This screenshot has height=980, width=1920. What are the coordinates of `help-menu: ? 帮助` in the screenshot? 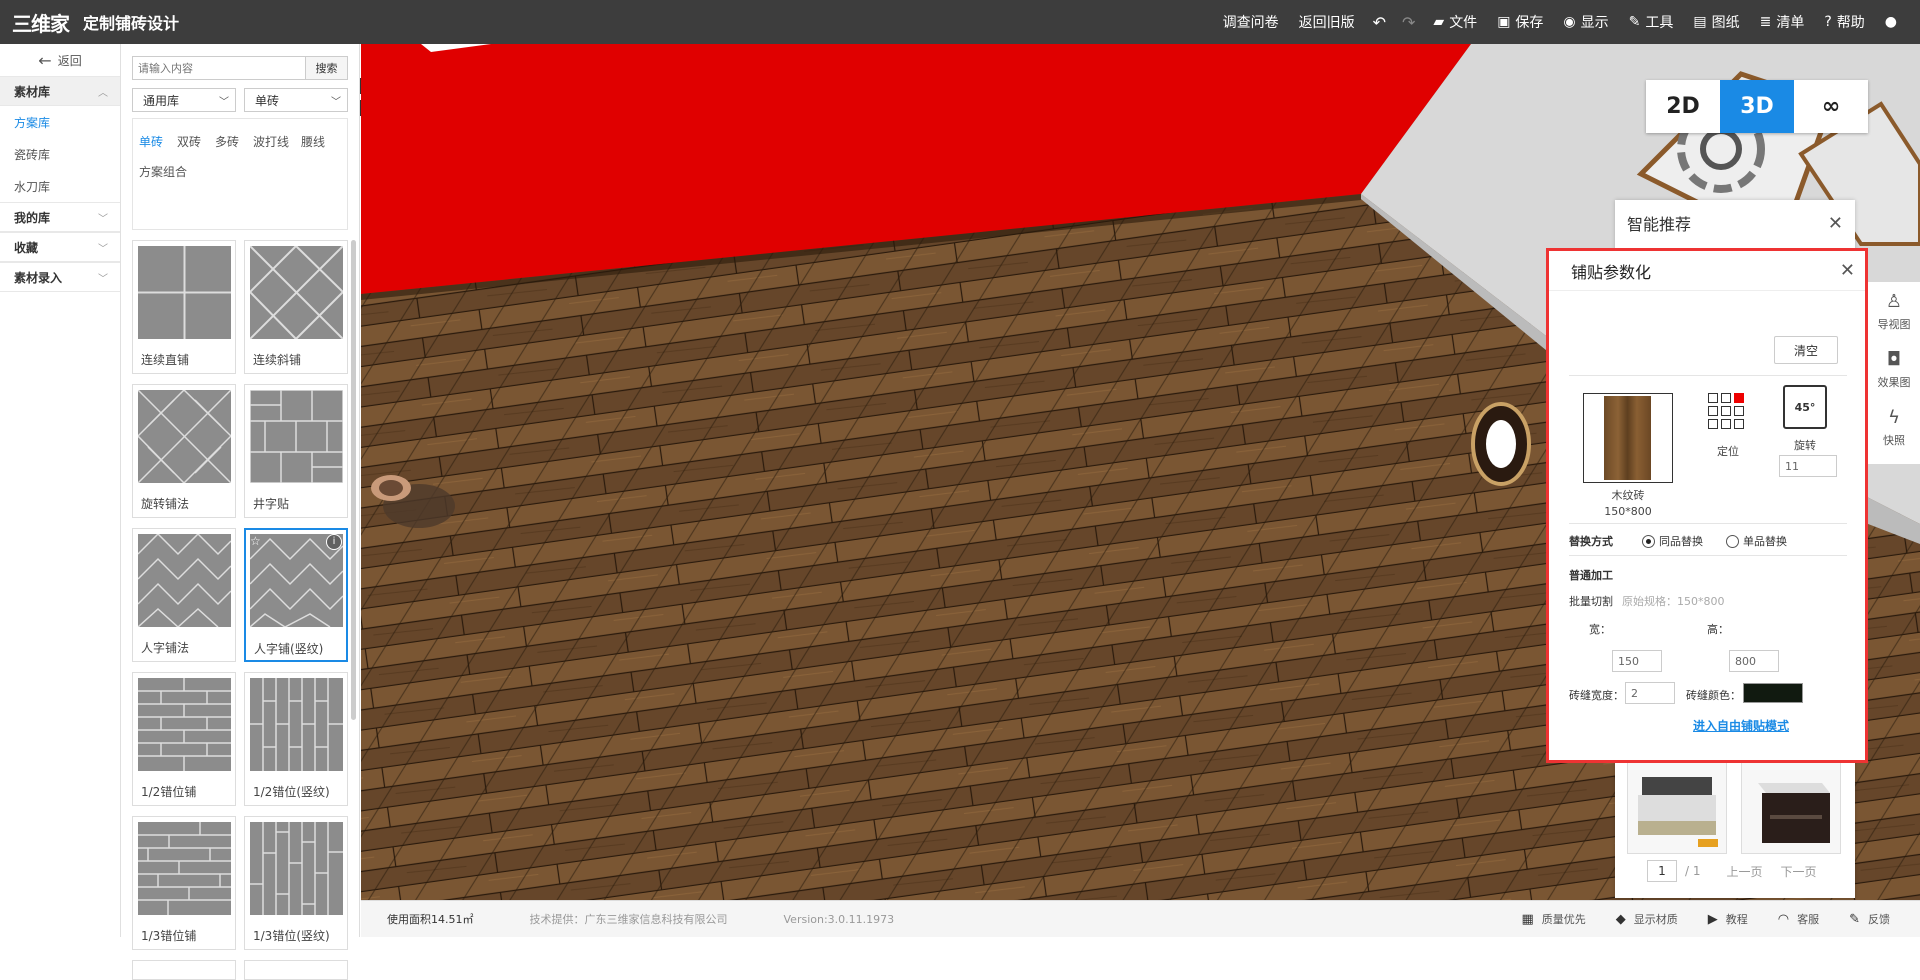 It's located at (1844, 22).